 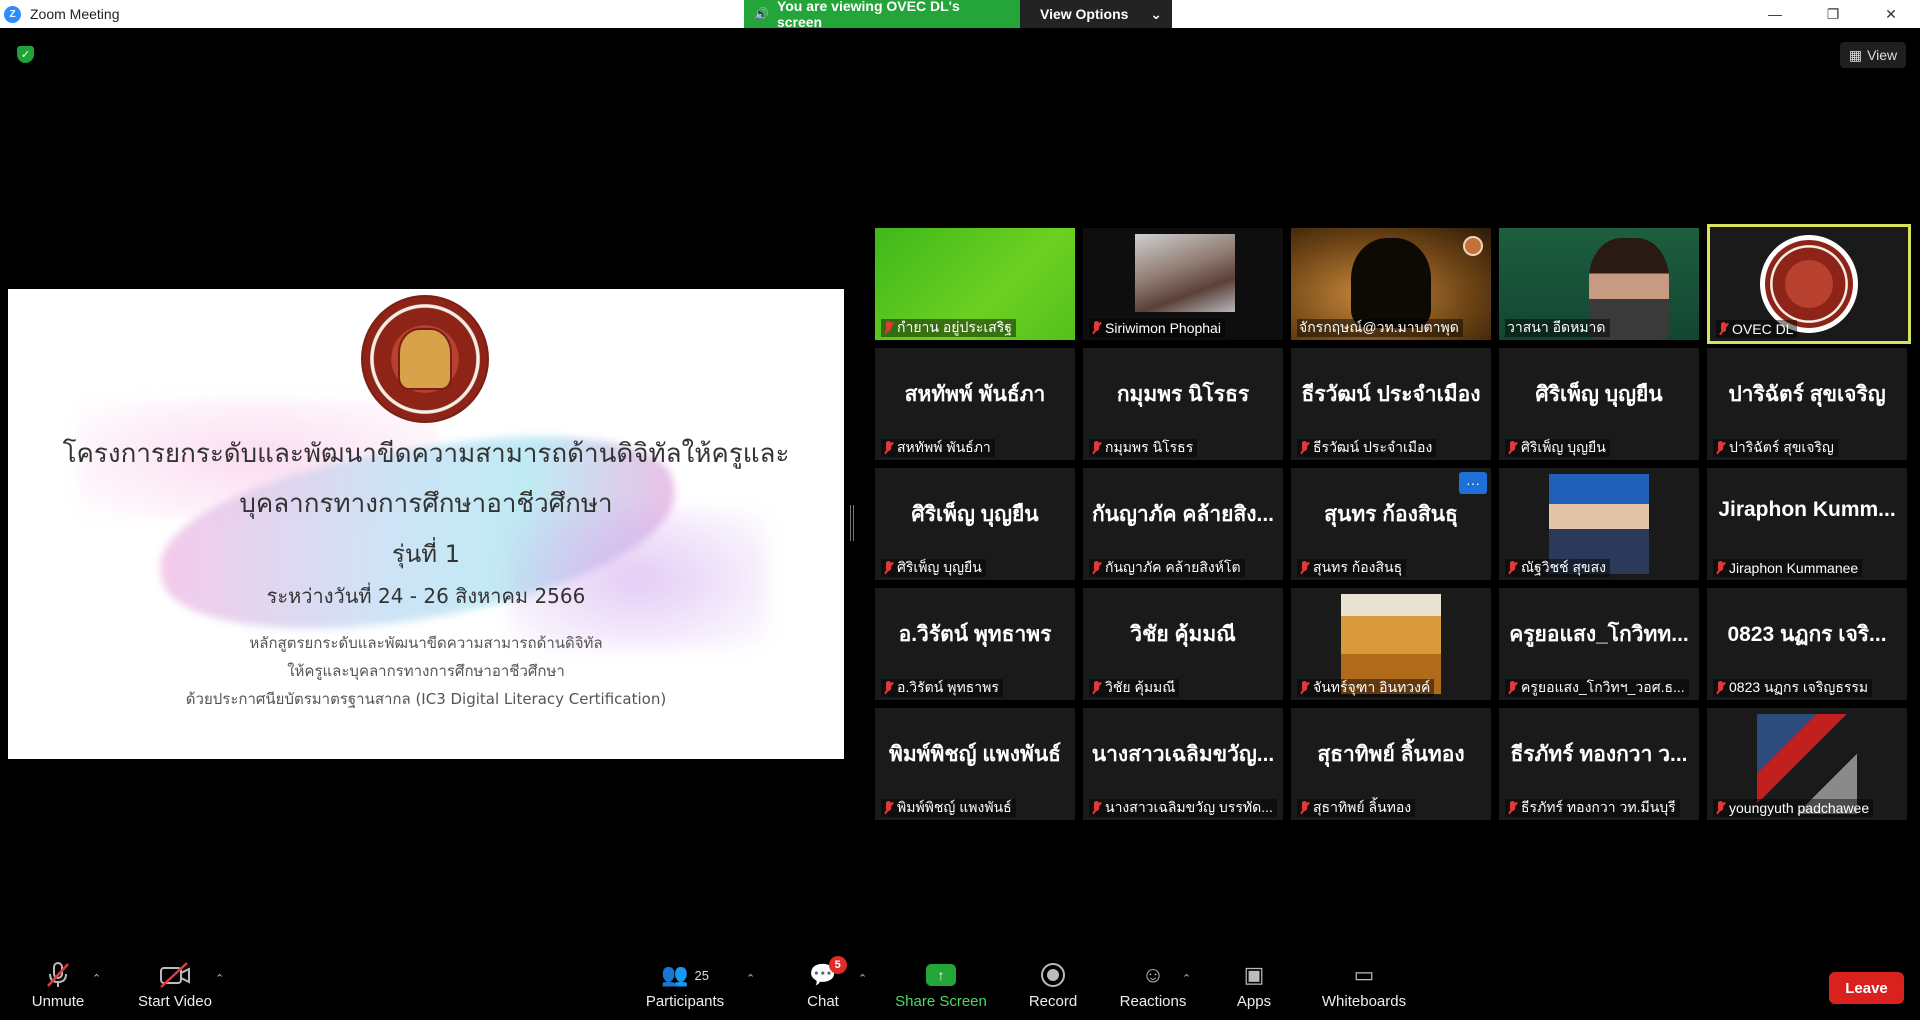 I want to click on participant-tile: สหทัพพ์ พันธ์ภา สหทัพพ์ พันธ์ภา, so click(x=975, y=404).